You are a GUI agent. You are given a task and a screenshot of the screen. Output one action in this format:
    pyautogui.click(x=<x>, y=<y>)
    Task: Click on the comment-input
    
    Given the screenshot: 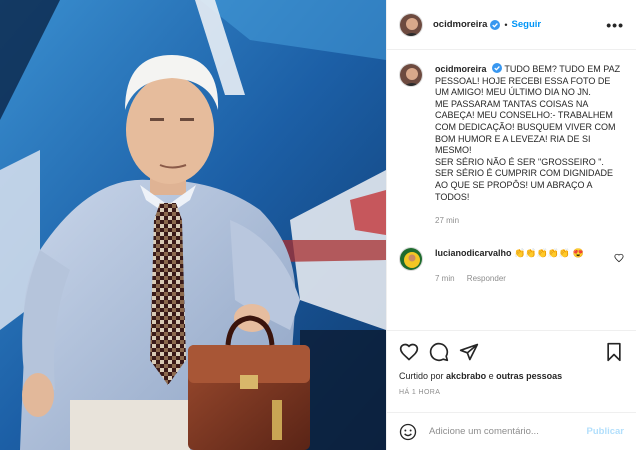 What is the action you would take?
    pyautogui.click(x=508, y=431)
    